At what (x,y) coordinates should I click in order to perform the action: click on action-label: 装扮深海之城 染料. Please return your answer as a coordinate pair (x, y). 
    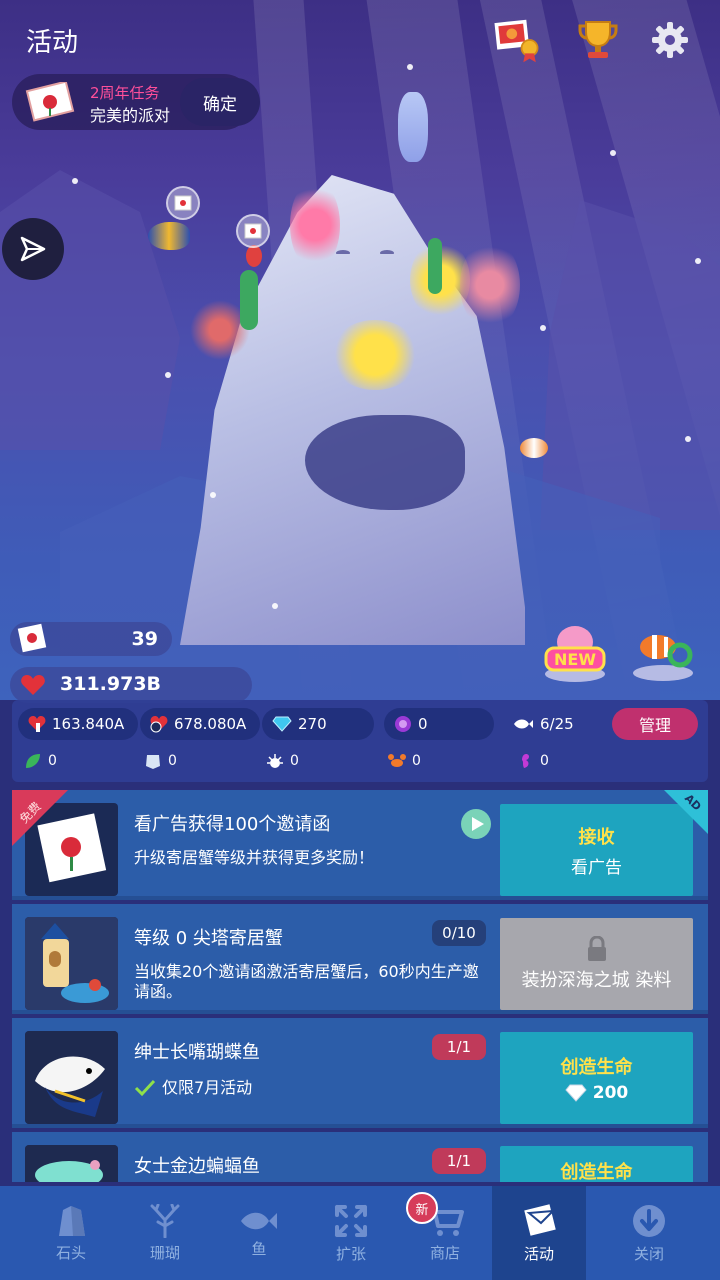
    Looking at the image, I should click on (596, 980).